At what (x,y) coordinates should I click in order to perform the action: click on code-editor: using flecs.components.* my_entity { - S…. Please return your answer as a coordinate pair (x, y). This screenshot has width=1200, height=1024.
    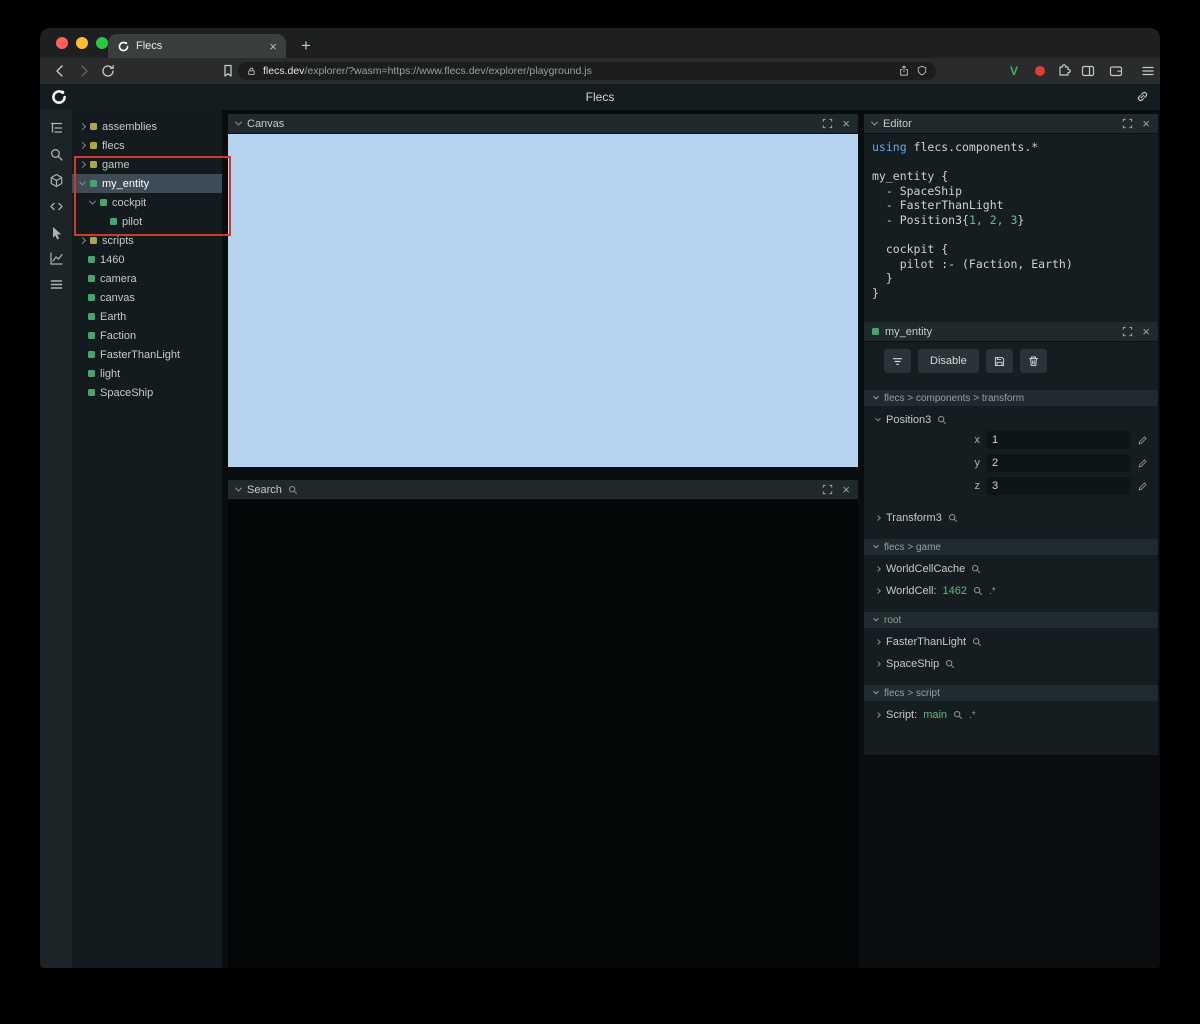
    Looking at the image, I should click on (1011, 220).